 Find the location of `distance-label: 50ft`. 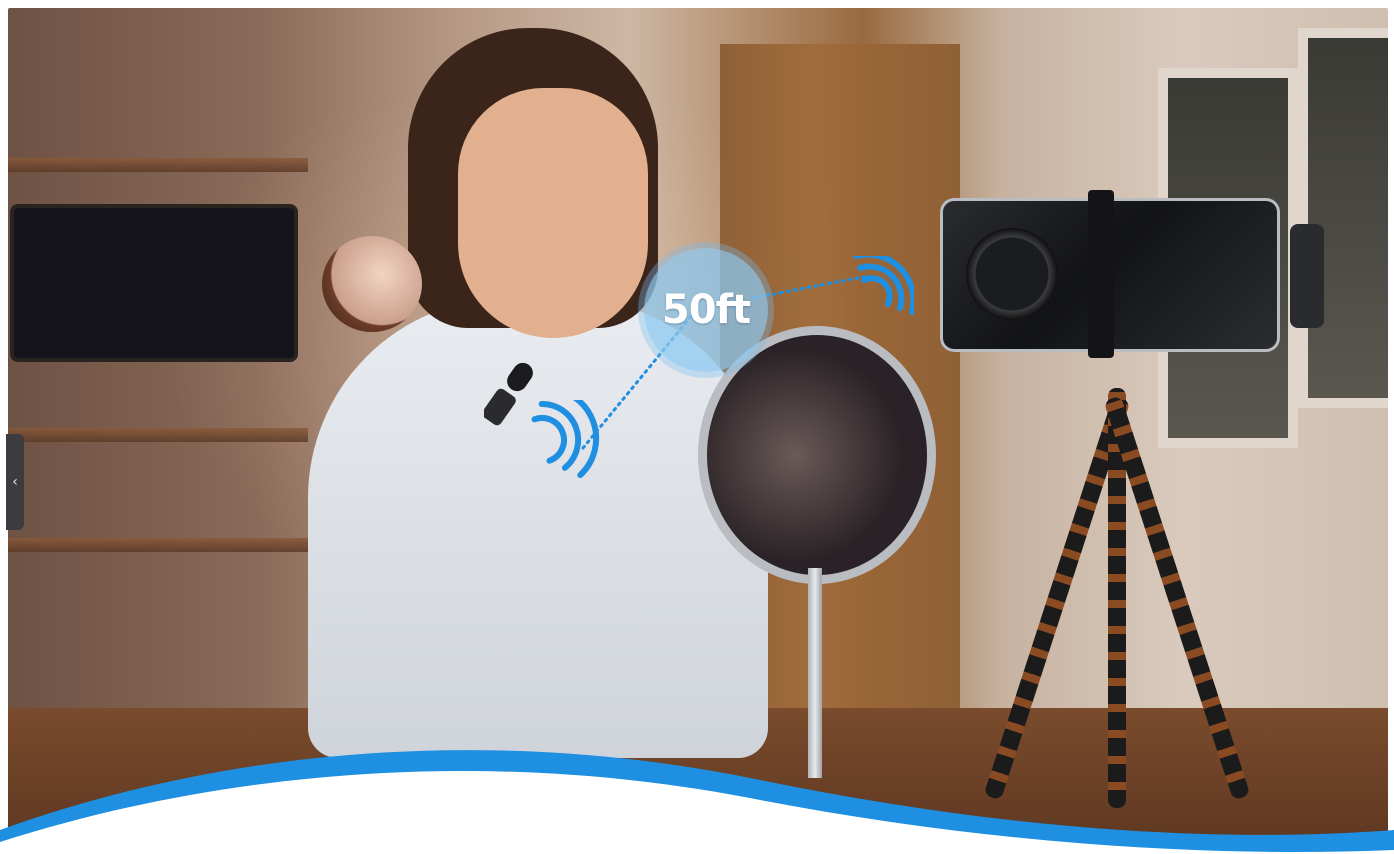

distance-label: 50ft is located at coordinates (706, 310).